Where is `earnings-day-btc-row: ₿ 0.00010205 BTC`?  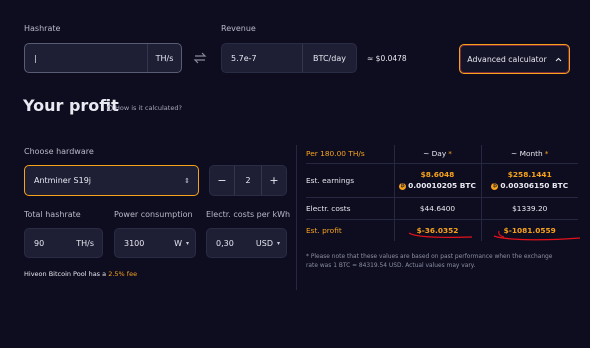 earnings-day-btc-row: ₿ 0.00010205 BTC is located at coordinates (438, 185).